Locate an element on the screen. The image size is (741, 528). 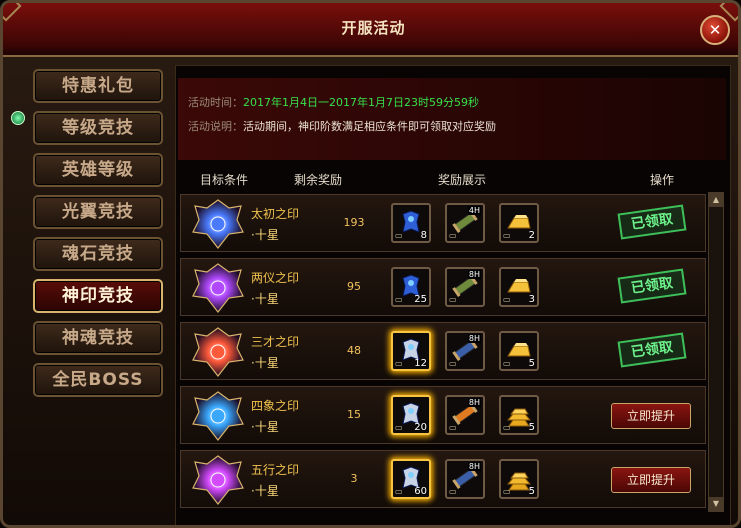
reward-quantity: 8 is located at coordinates (423, 235).